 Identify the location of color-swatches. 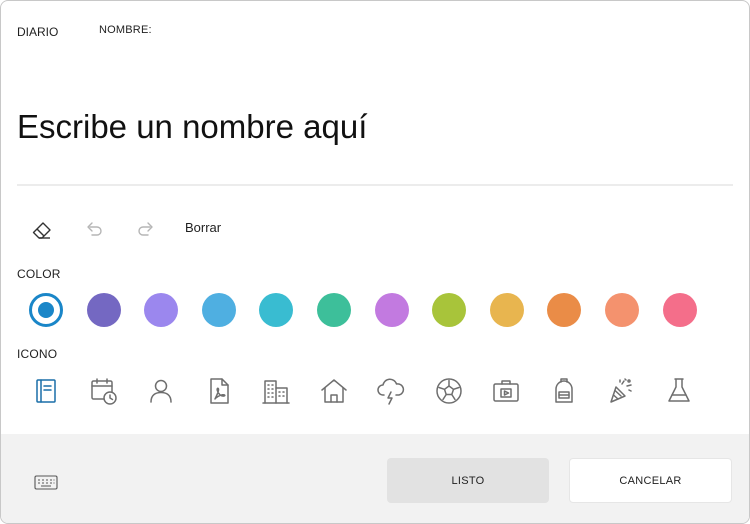
(379, 311).